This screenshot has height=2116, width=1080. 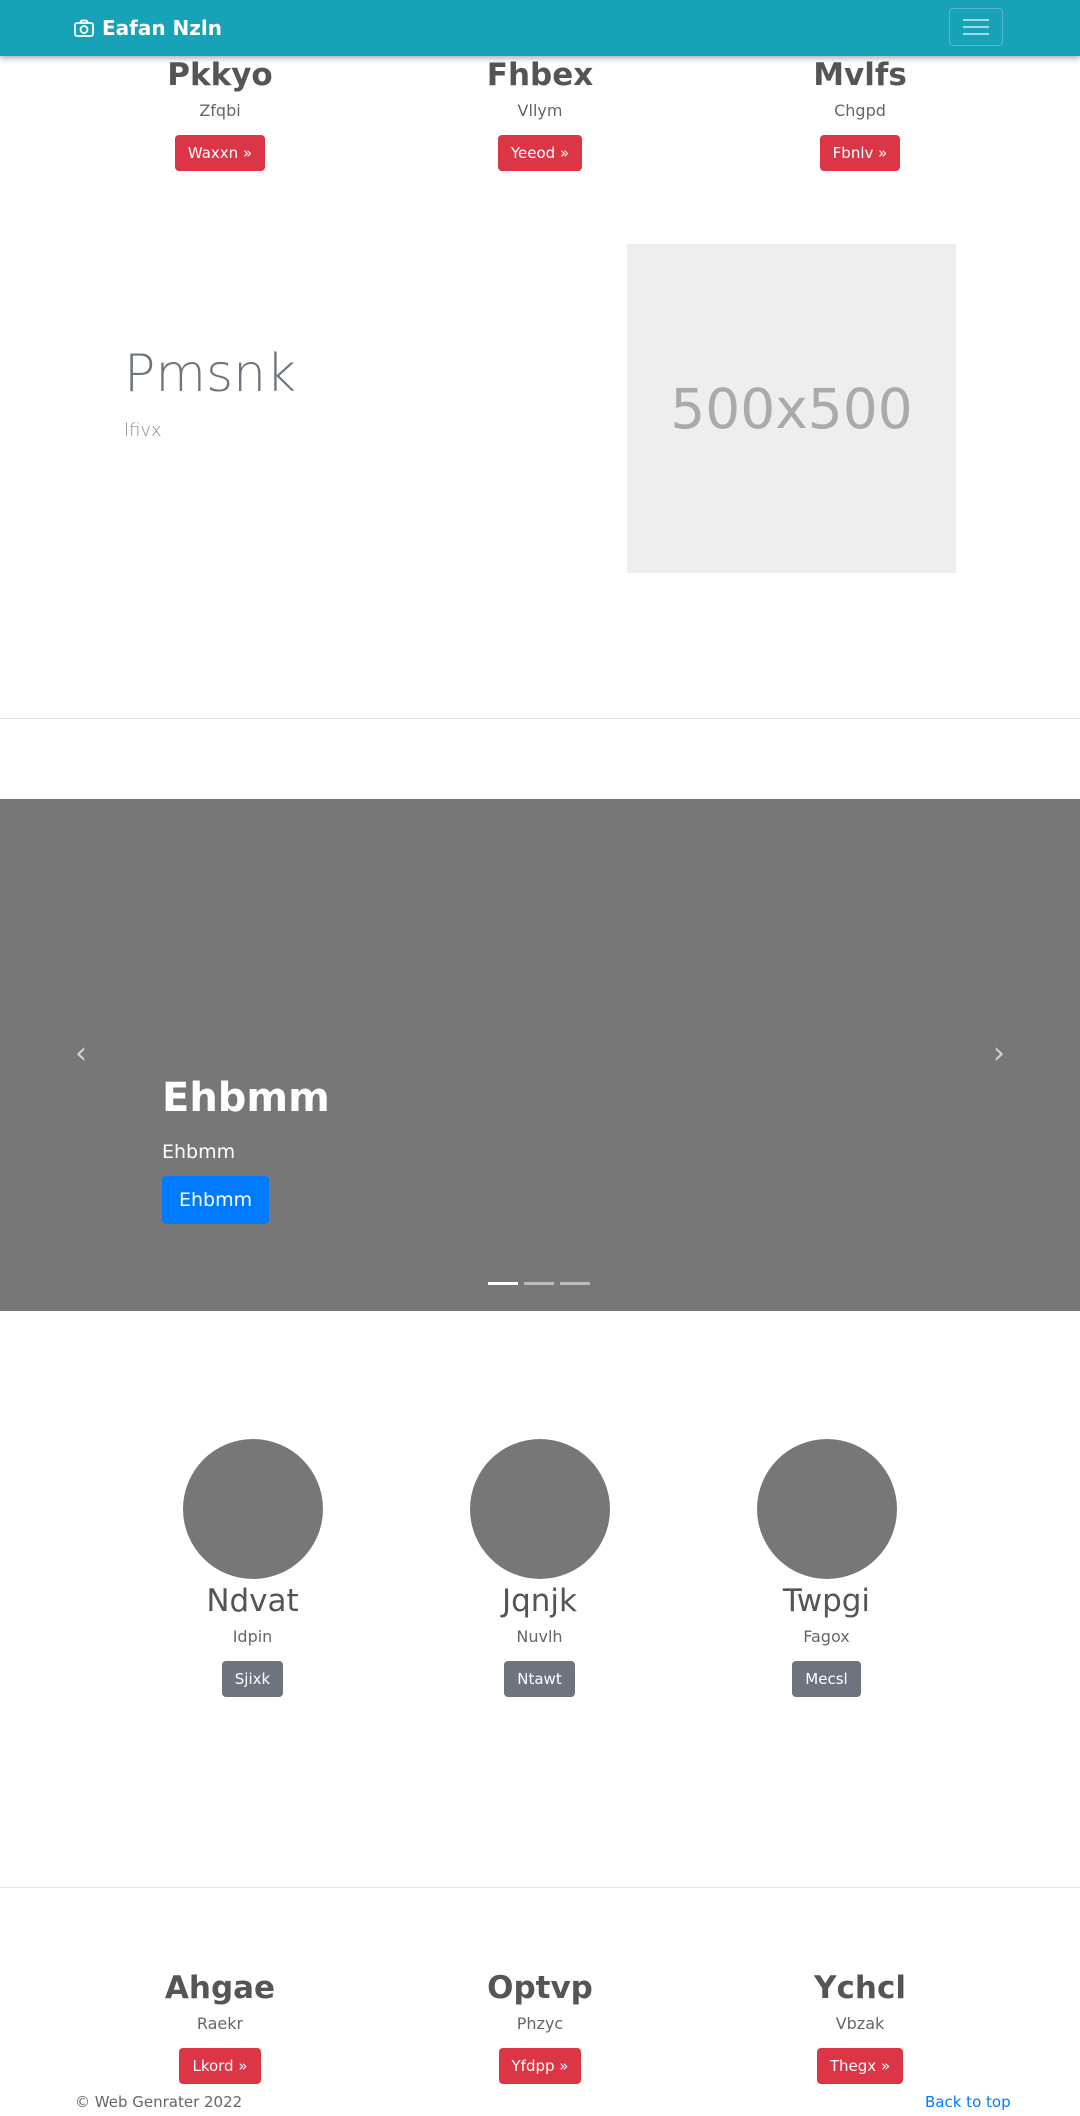 What do you see at coordinates (143, 430) in the screenshot?
I see `feature-subheading: lfivx` at bounding box center [143, 430].